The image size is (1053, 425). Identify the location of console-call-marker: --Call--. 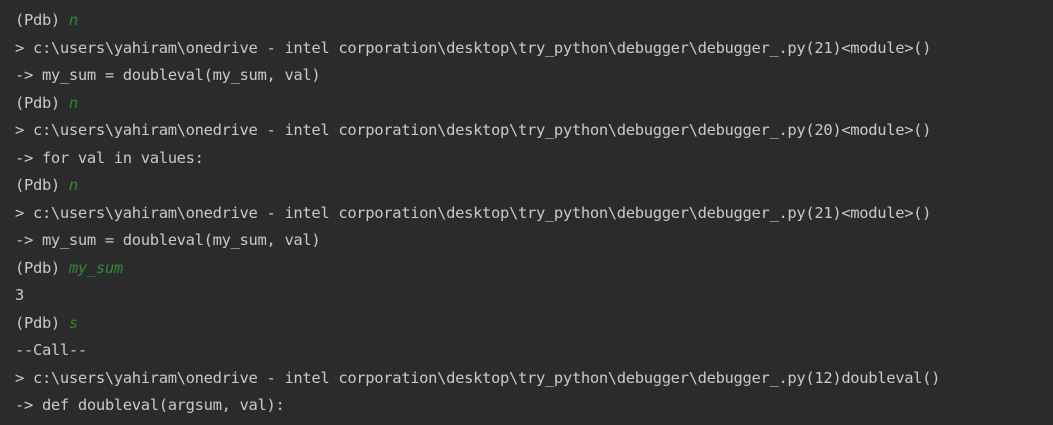
(51, 350).